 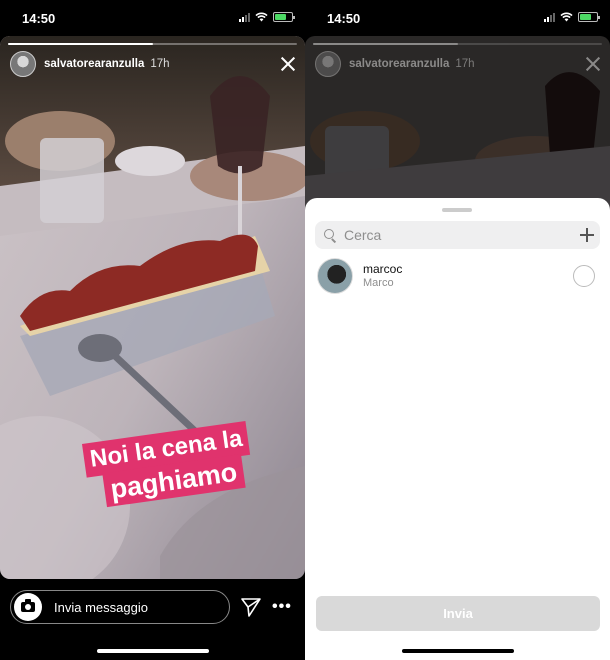 I want to click on search-box, so click(x=457, y=235).